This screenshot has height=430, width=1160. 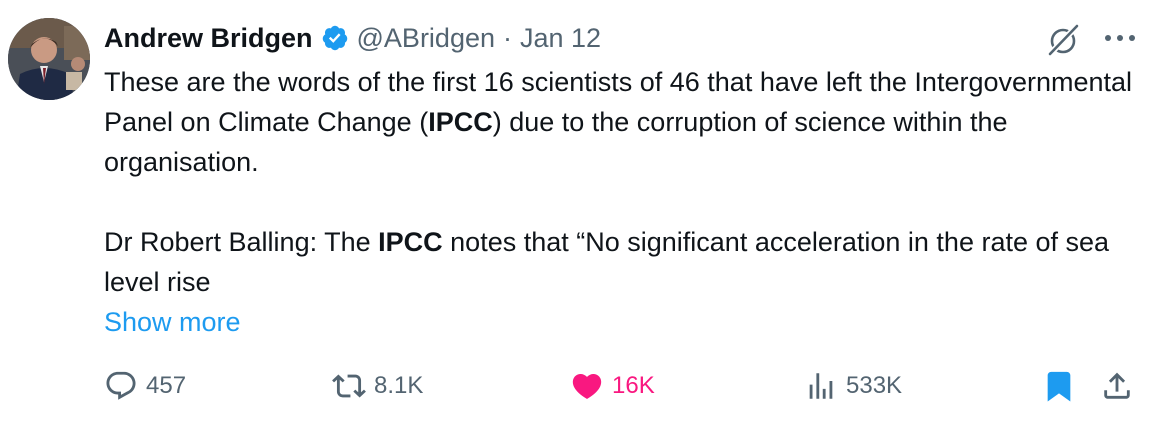 I want to click on repost-icon, so click(x=349, y=386).